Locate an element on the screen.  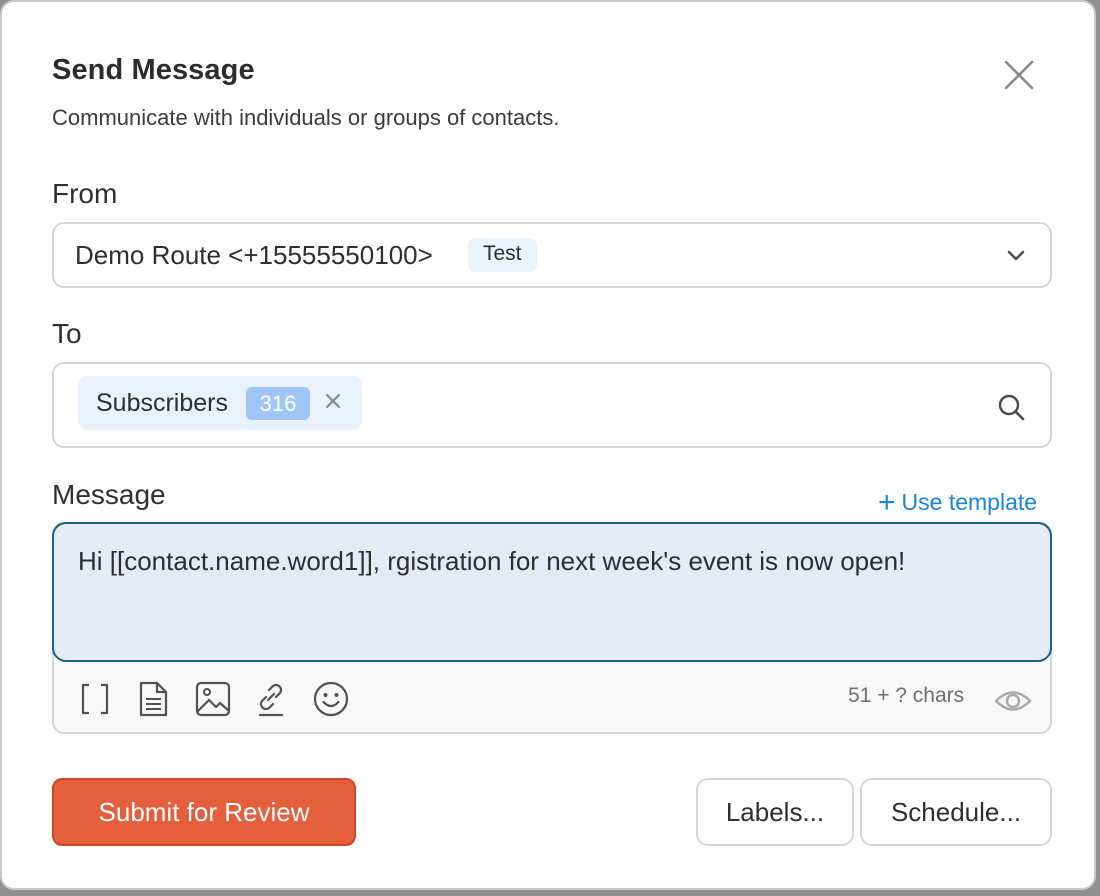
to-label: To is located at coordinates (67, 333).